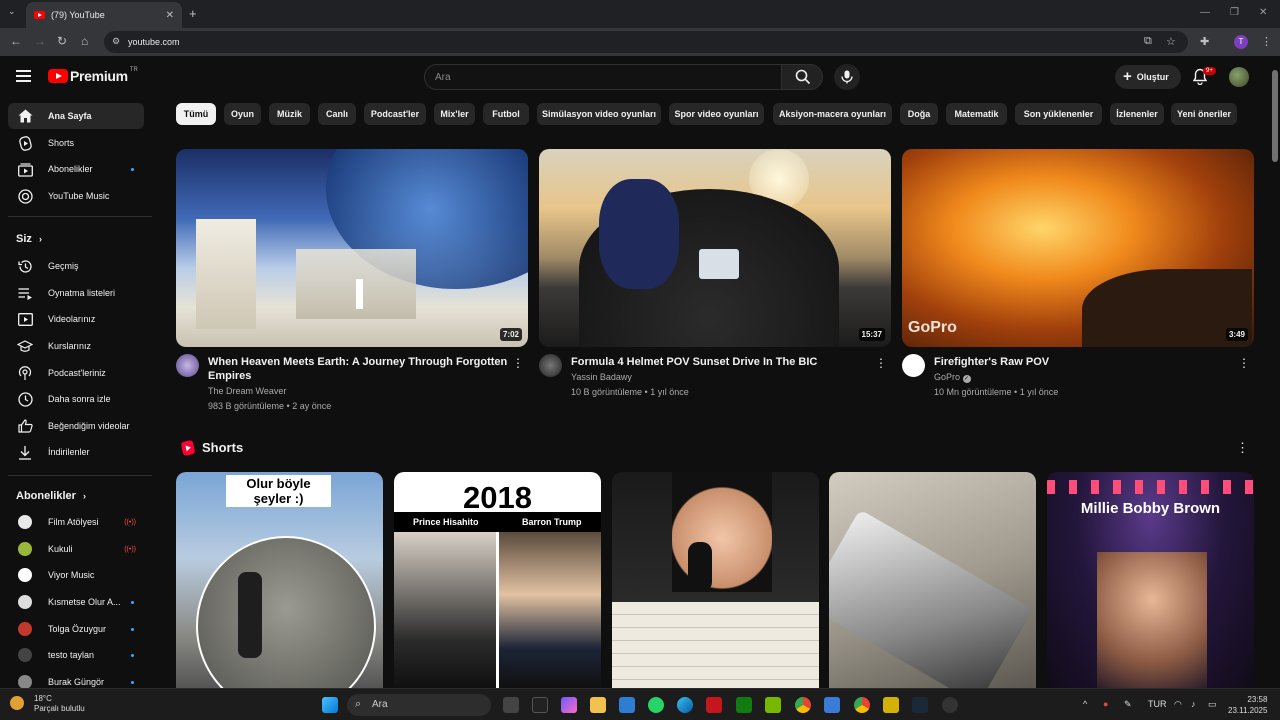 This screenshot has height=720, width=1280. Describe the element at coordinates (862, 705) in the screenshot. I see `chrome-profile-icon` at that location.